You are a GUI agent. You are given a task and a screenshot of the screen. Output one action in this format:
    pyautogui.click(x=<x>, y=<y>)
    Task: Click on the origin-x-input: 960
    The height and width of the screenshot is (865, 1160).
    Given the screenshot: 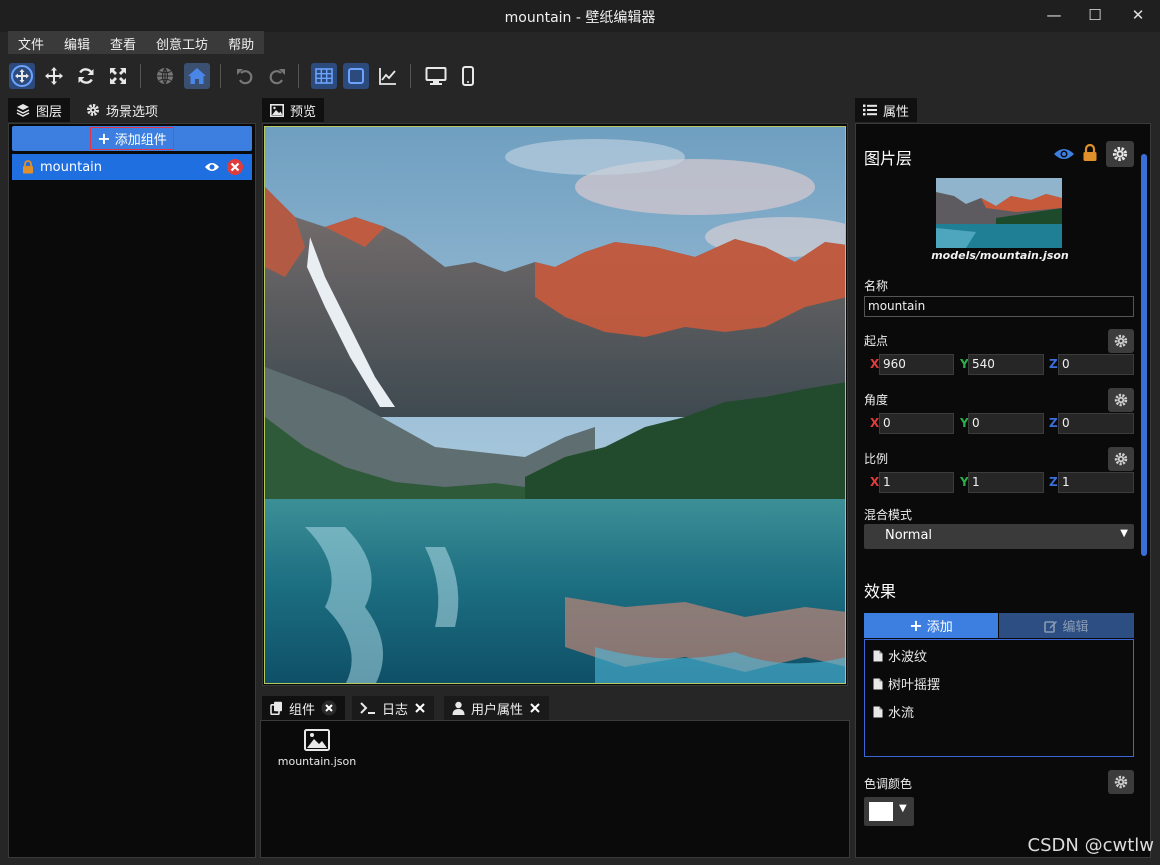 What is the action you would take?
    pyautogui.click(x=916, y=364)
    